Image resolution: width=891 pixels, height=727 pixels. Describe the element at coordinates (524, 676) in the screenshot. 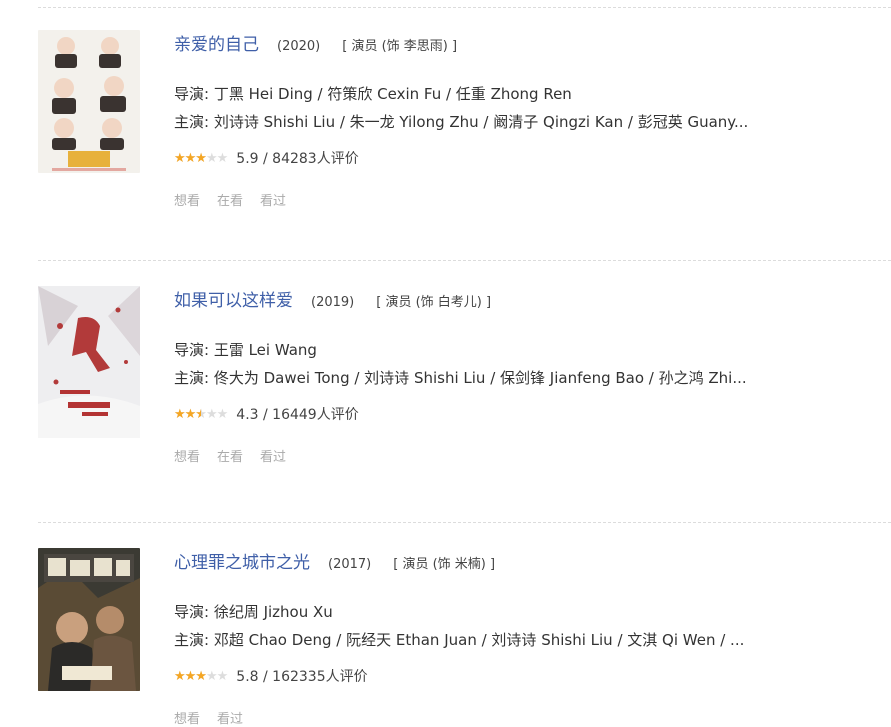

I see `film-rating: ★★★★★★★★★★ 5.8 / 162335人评价` at that location.